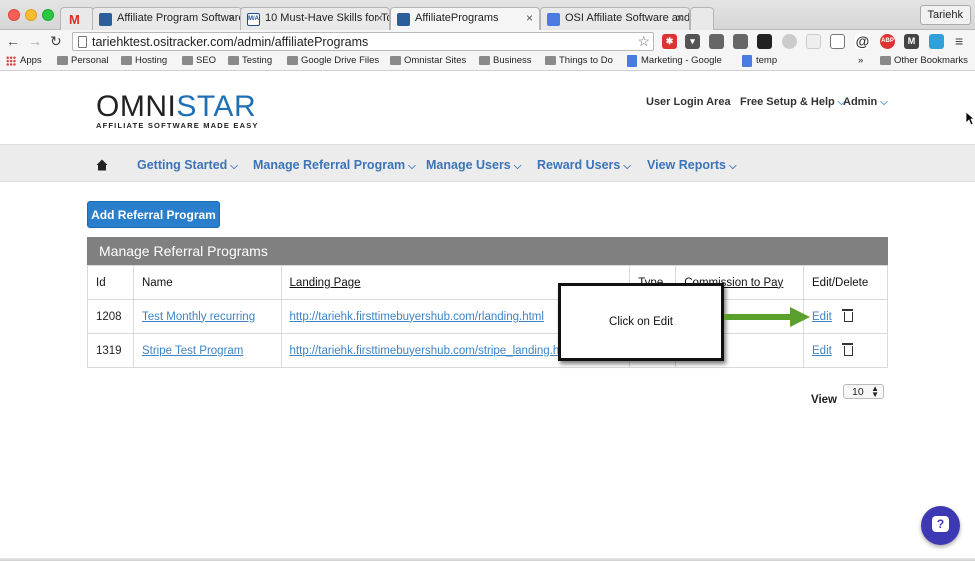  Describe the element at coordinates (641, 322) in the screenshot. I see `tutorial-callout: Click on Edit` at that location.